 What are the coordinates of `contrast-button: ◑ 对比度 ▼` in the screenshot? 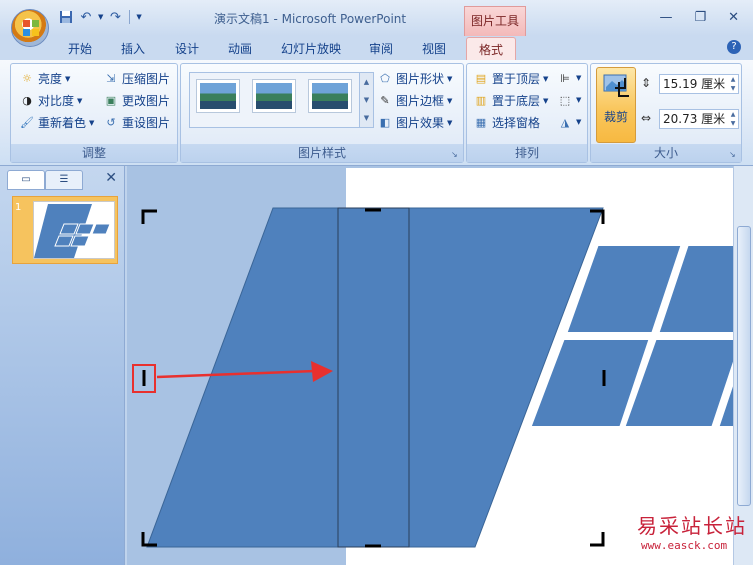 It's located at (50, 100).